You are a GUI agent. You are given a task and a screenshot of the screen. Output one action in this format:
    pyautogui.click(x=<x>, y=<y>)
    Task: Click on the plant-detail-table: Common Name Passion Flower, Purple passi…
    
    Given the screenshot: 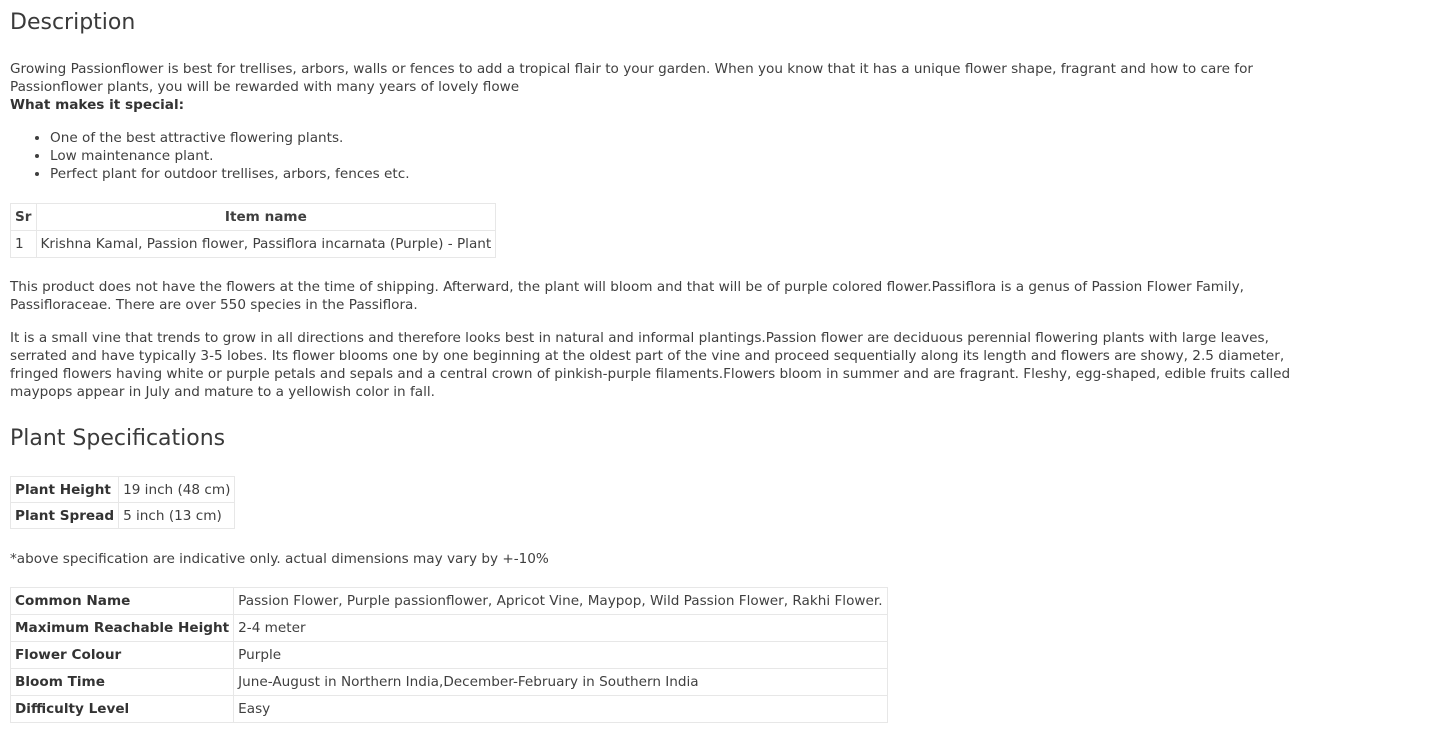 What is the action you would take?
    pyautogui.click(x=448, y=655)
    